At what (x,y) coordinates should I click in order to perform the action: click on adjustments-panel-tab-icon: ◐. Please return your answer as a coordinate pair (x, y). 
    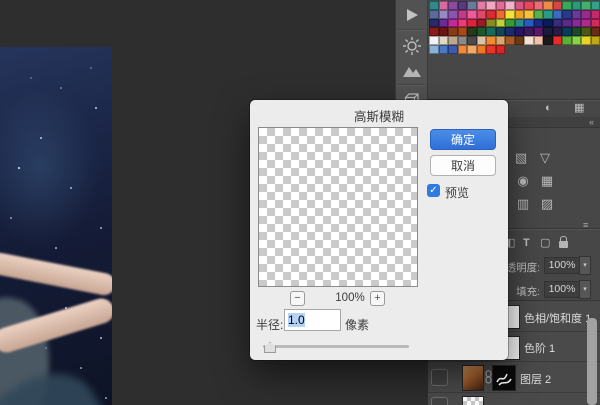
    Looking at the image, I should click on (548, 108).